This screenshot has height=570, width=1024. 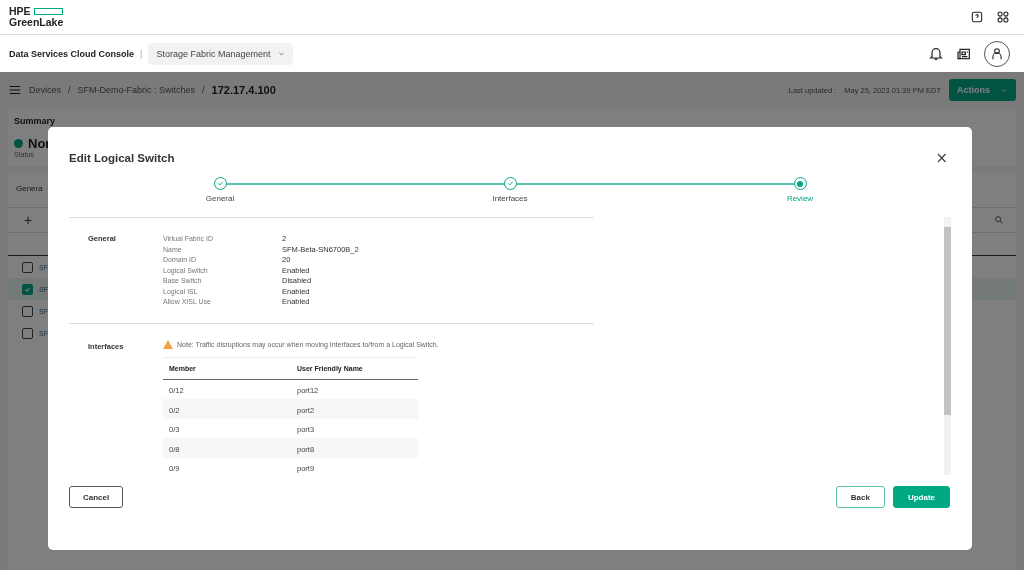 What do you see at coordinates (39, 143) in the screenshot?
I see `status-value: Nor` at bounding box center [39, 143].